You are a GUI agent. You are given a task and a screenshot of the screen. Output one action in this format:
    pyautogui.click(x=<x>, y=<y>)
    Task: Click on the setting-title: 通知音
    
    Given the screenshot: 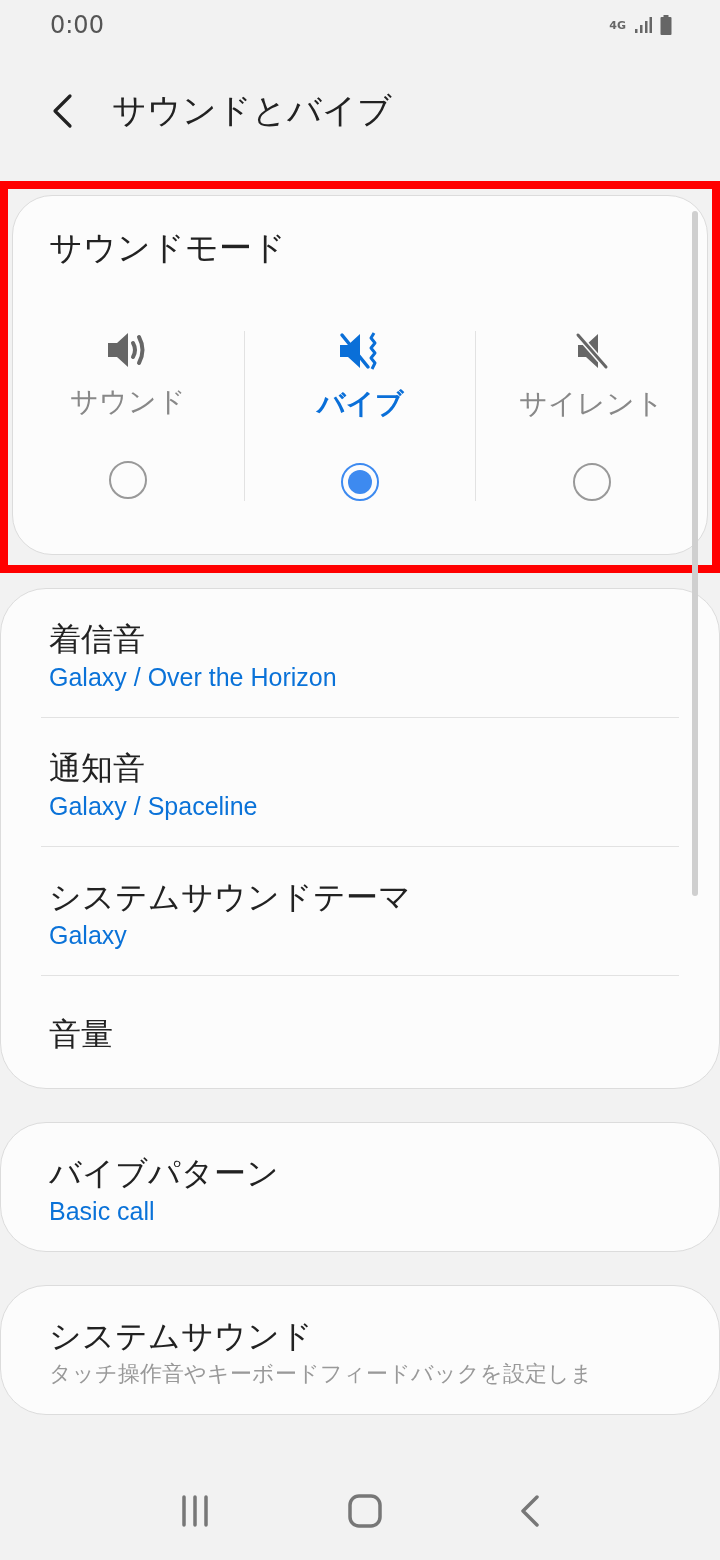 What is the action you would take?
    pyautogui.click(x=360, y=768)
    